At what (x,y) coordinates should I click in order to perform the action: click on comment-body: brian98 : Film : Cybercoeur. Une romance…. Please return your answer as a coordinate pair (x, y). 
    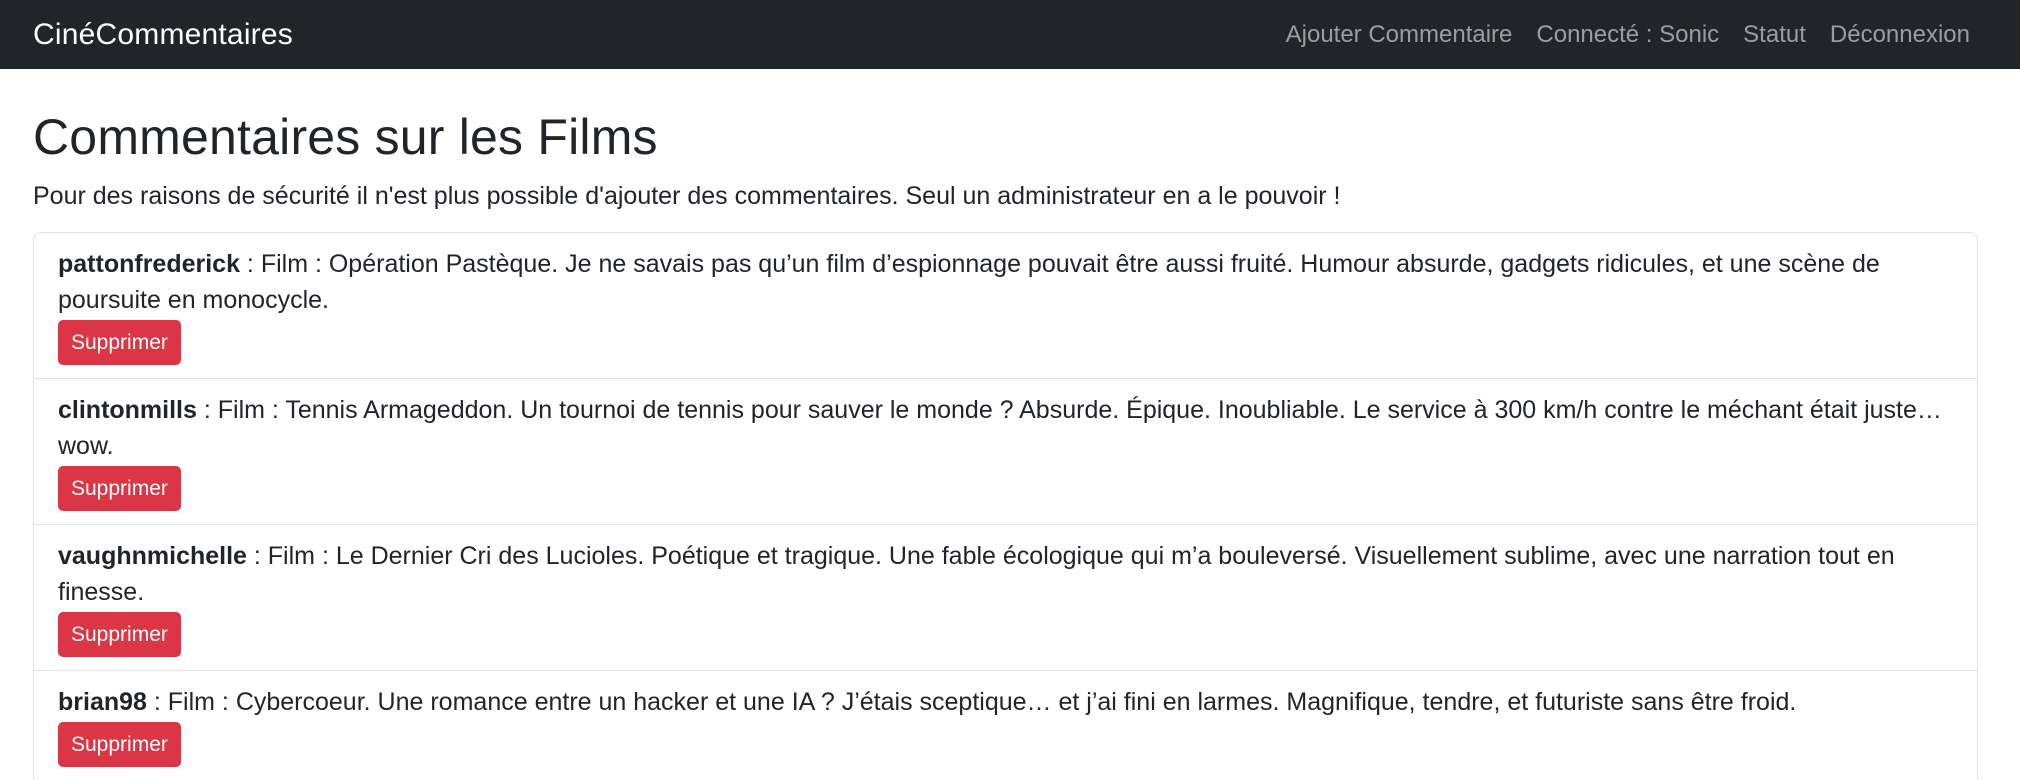
    Looking at the image, I should click on (1005, 702).